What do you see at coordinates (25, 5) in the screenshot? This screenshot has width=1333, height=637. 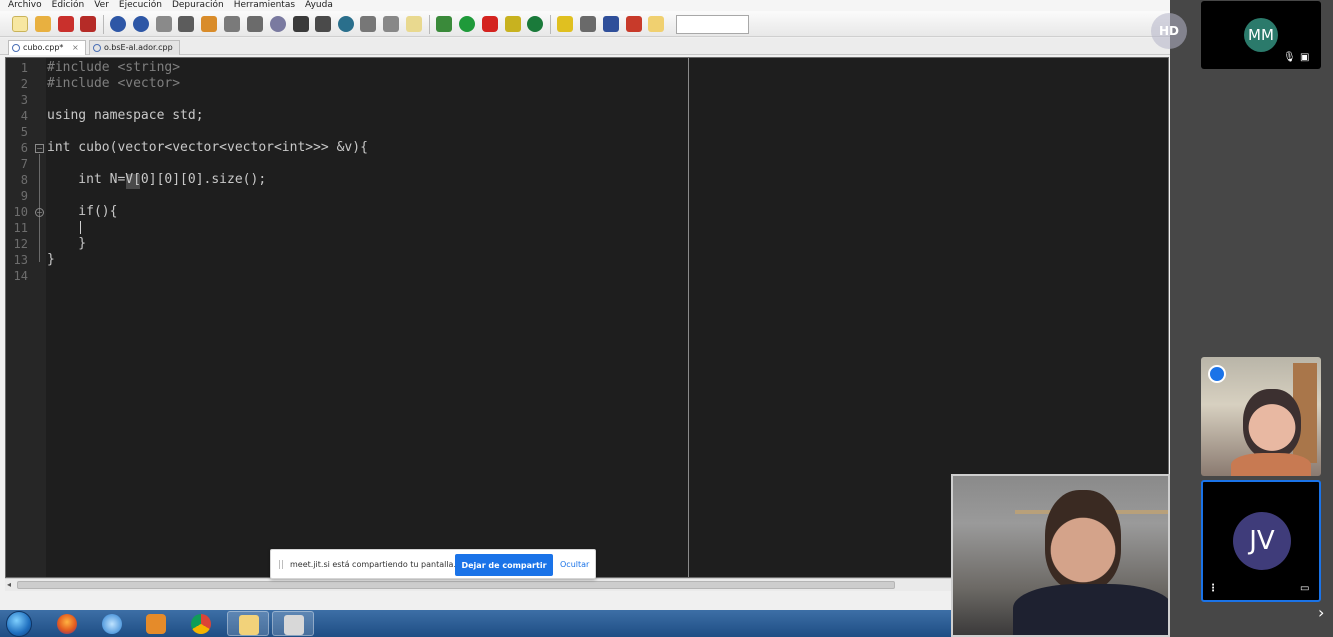 I see `menu-archivo: Archivo` at bounding box center [25, 5].